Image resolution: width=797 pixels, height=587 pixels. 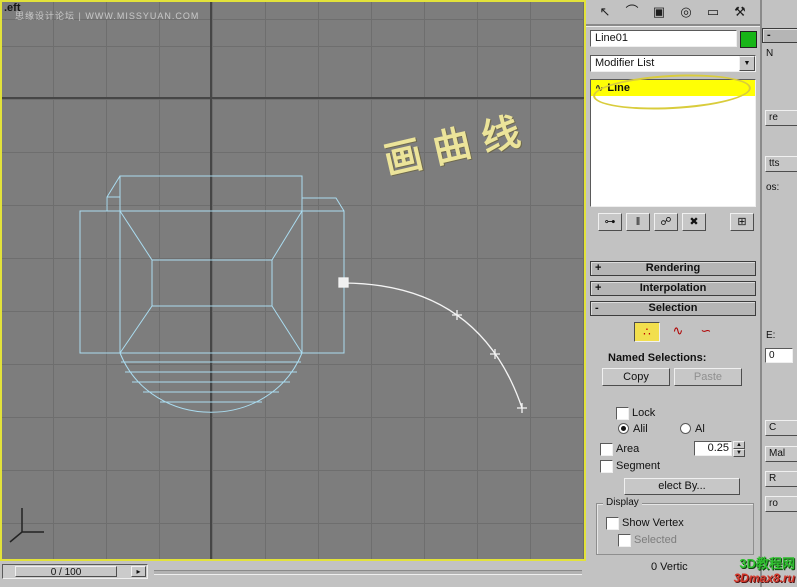 I want to click on track-bar-groove, so click(x=368, y=572).